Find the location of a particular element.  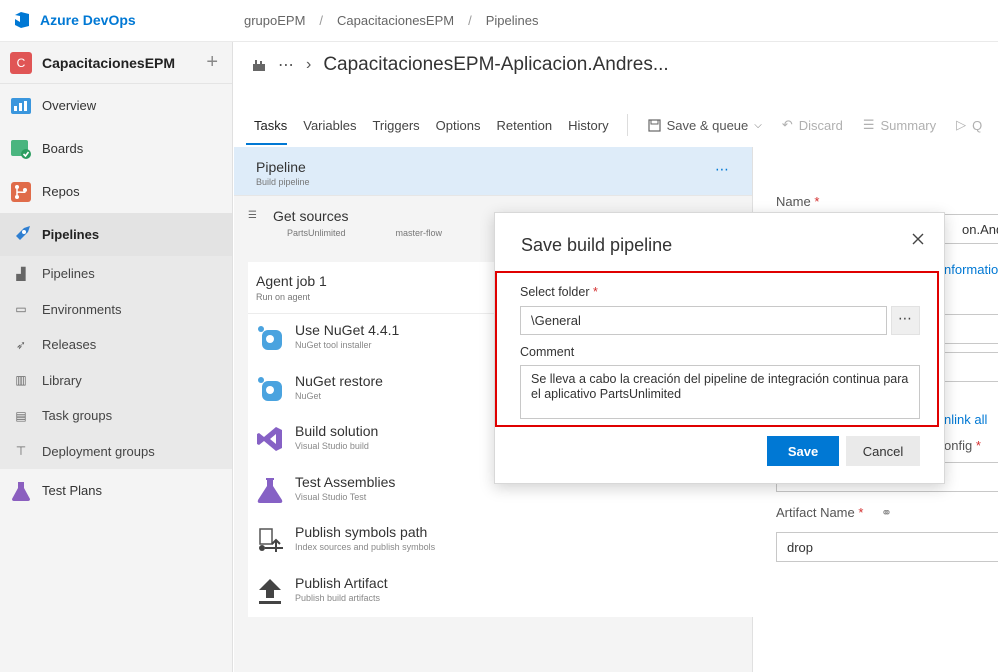

undo-icon: ↶ is located at coordinates (787, 124).